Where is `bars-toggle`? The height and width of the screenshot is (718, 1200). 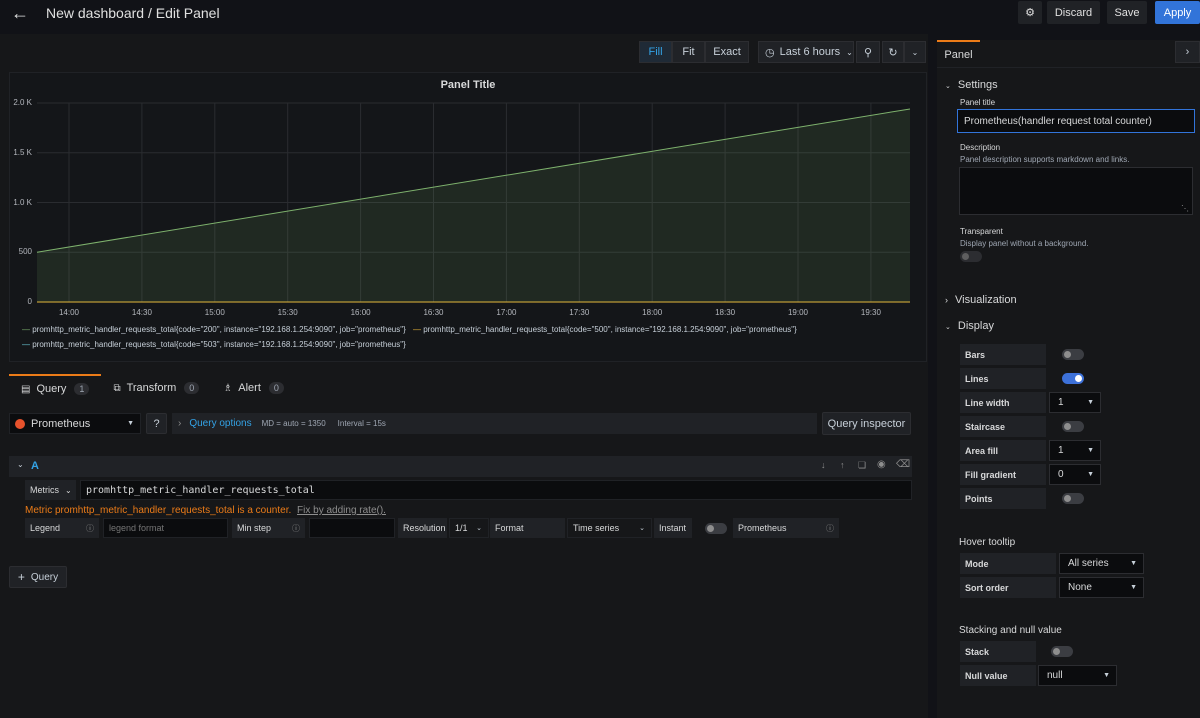
bars-toggle is located at coordinates (1073, 354).